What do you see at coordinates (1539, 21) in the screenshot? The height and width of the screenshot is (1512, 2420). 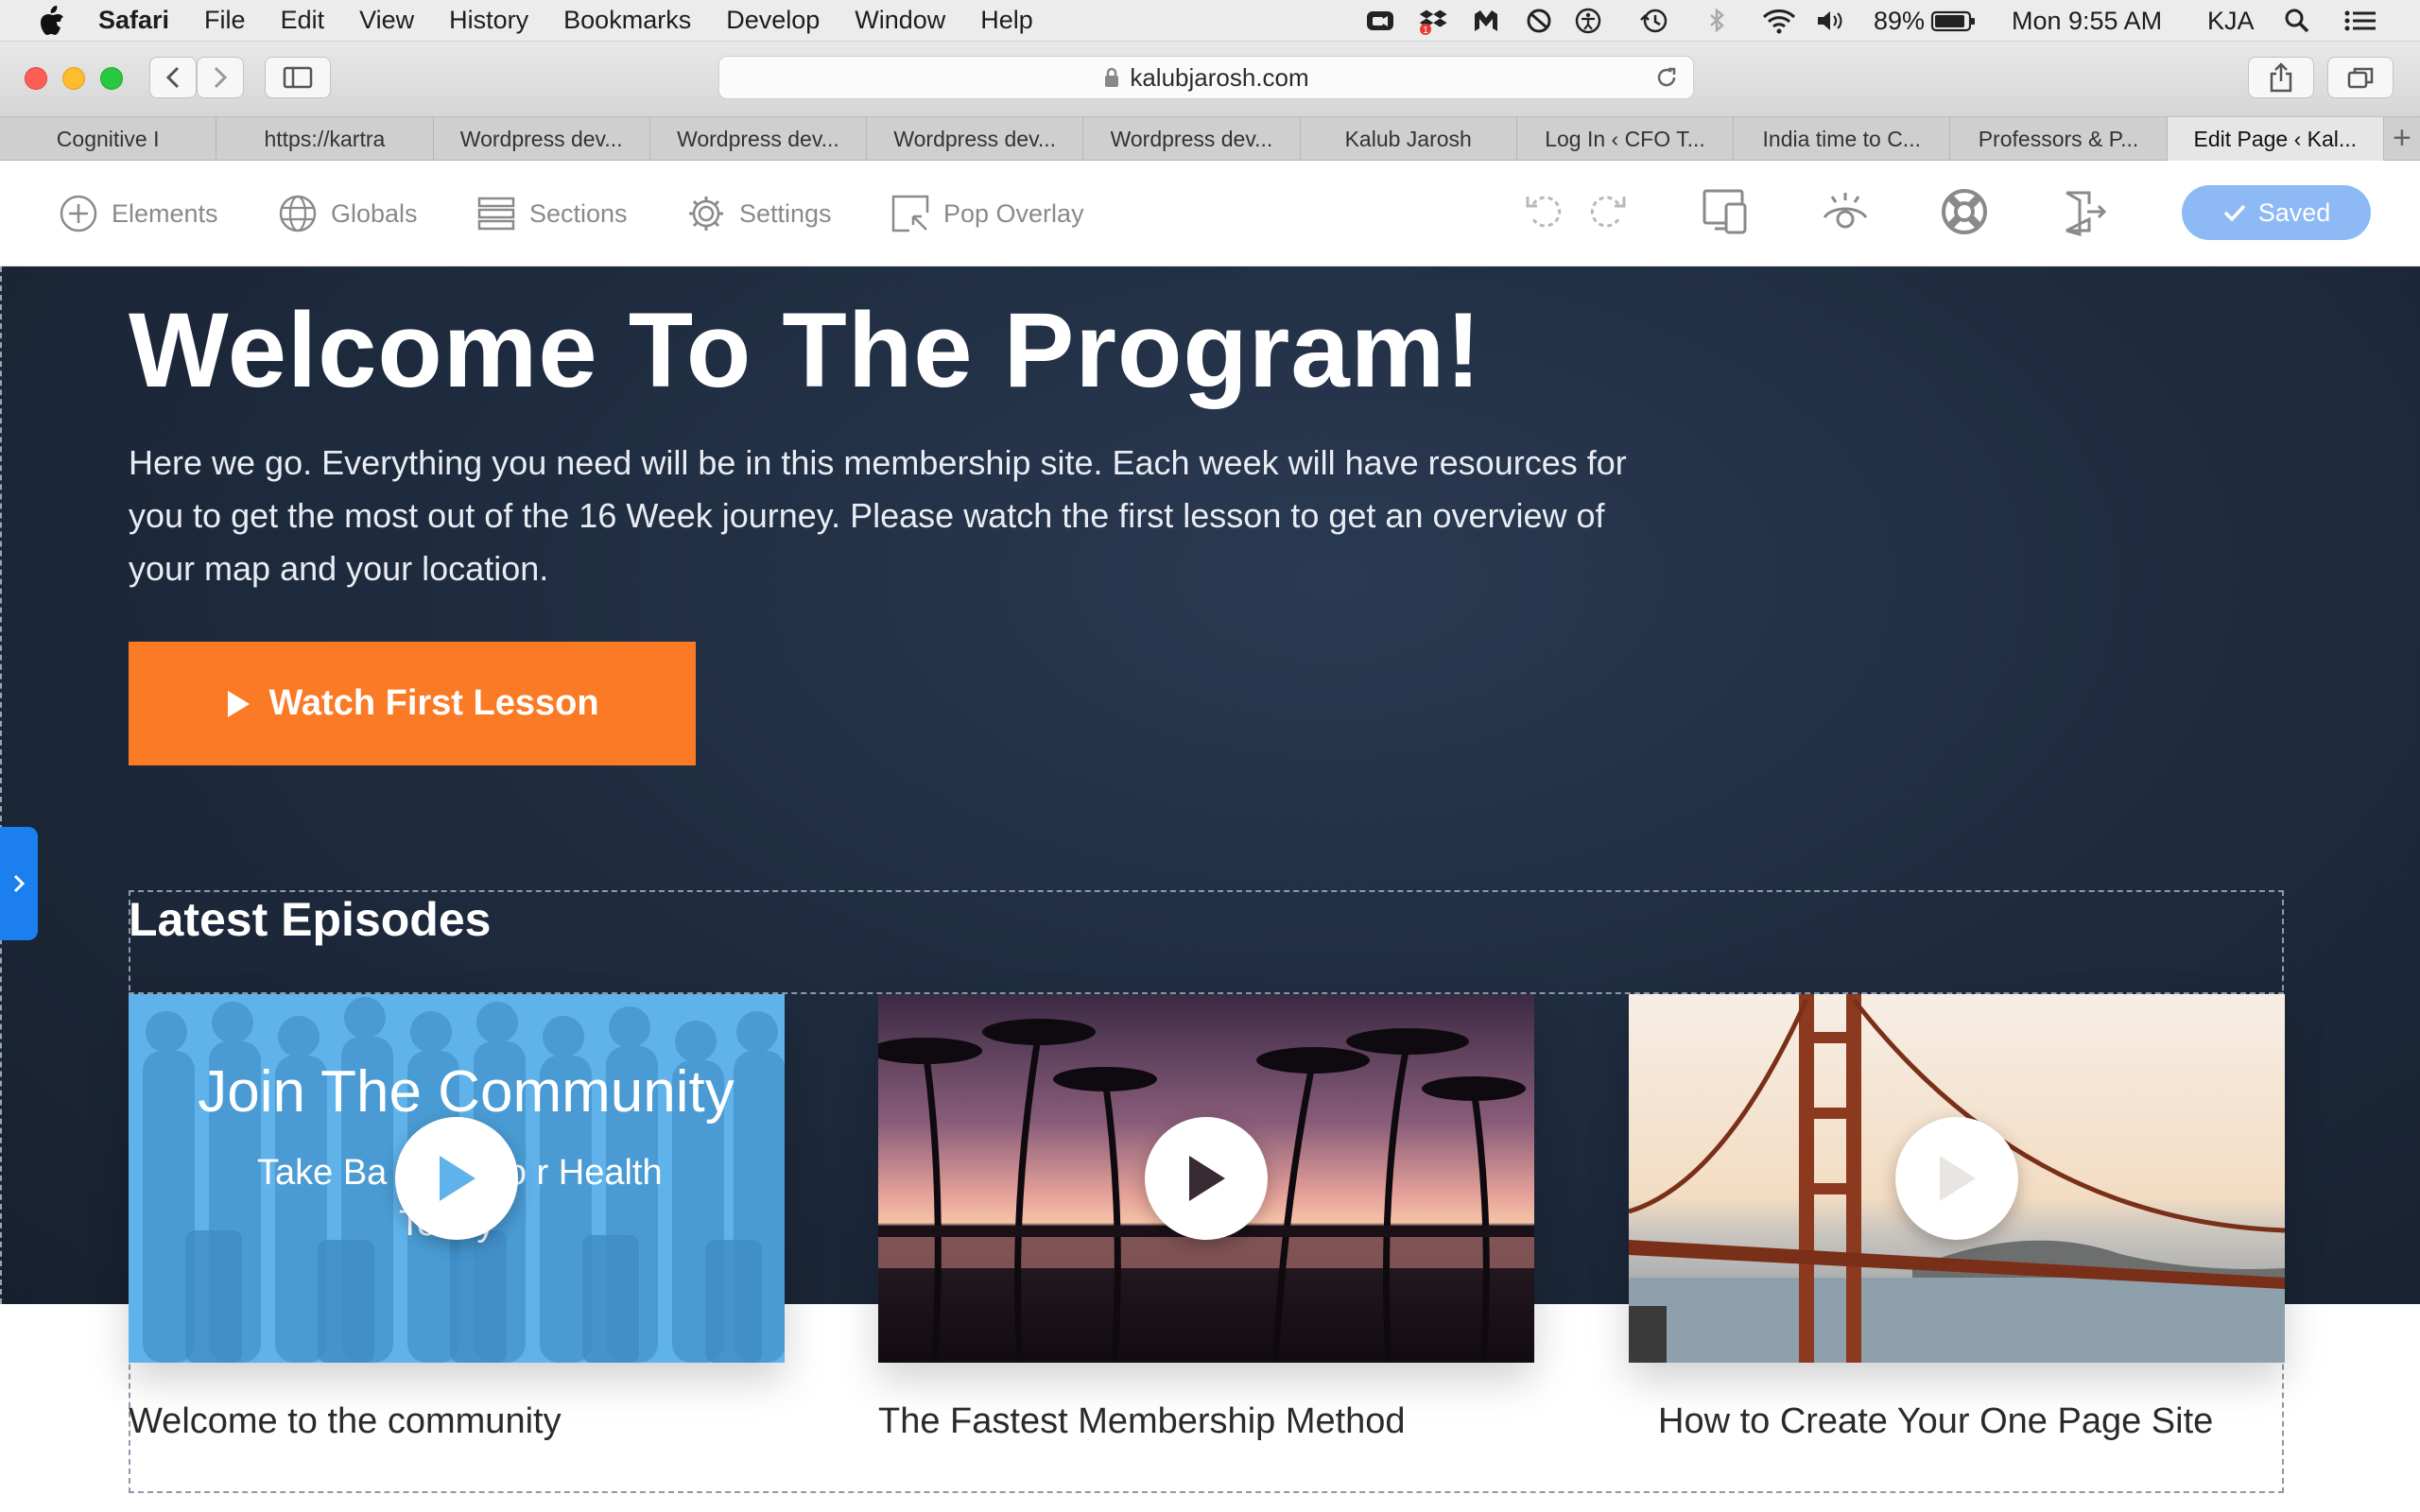 I see `do-not-disturb-icon` at bounding box center [1539, 21].